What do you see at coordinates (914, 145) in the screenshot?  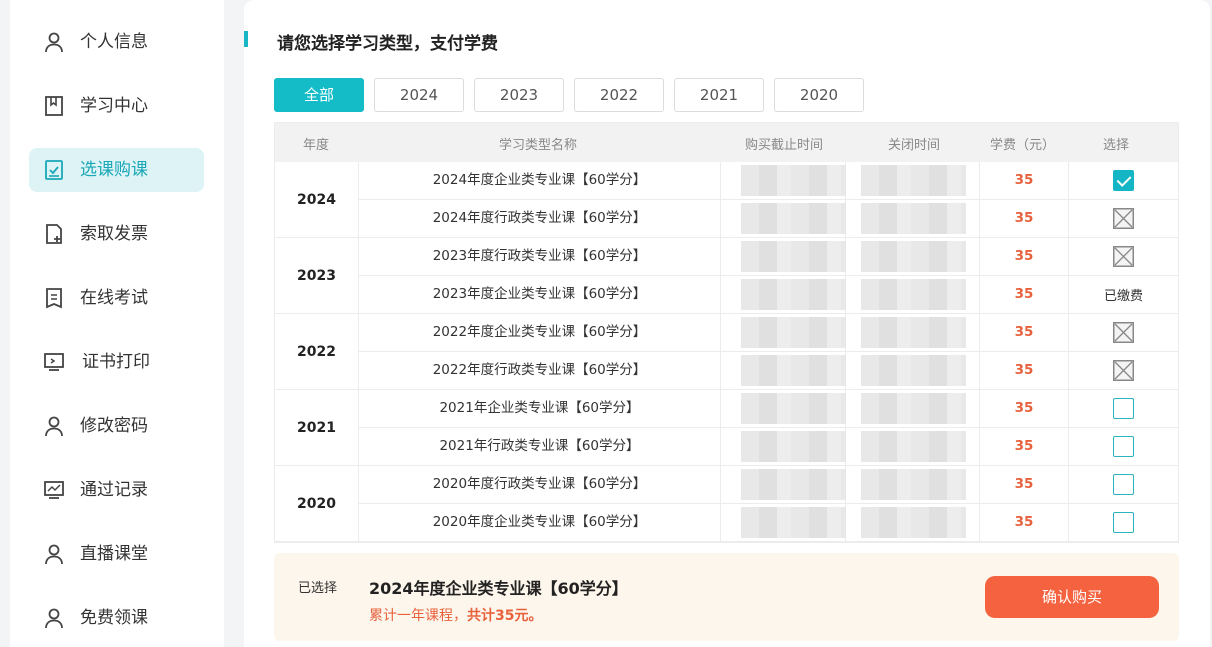 I see `header-close-time: 关闭时间` at bounding box center [914, 145].